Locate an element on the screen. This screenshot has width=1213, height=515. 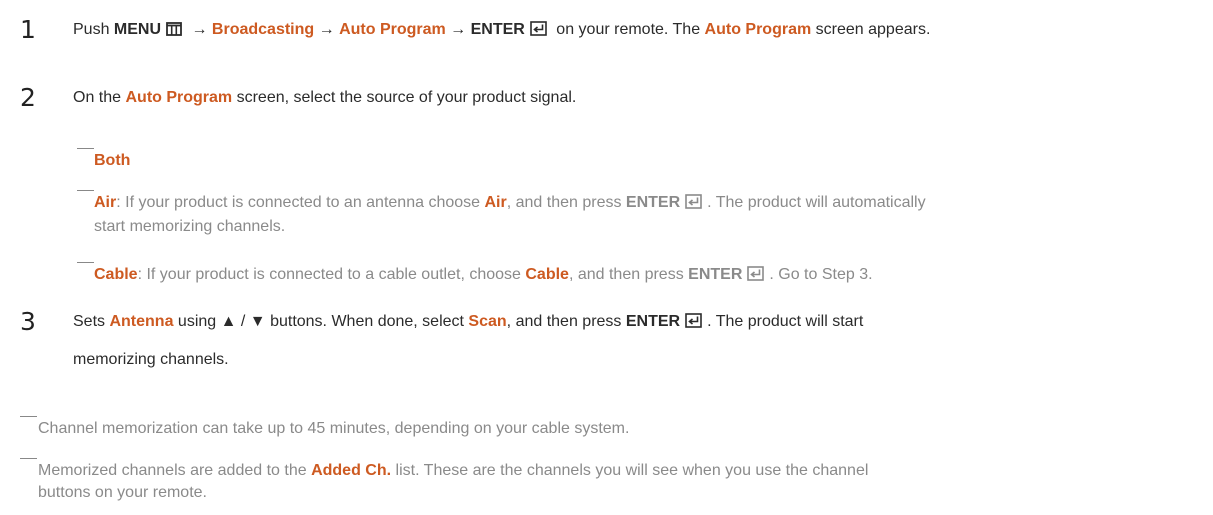
step-text-part: on your remote. The is located at coordinates (628, 29).